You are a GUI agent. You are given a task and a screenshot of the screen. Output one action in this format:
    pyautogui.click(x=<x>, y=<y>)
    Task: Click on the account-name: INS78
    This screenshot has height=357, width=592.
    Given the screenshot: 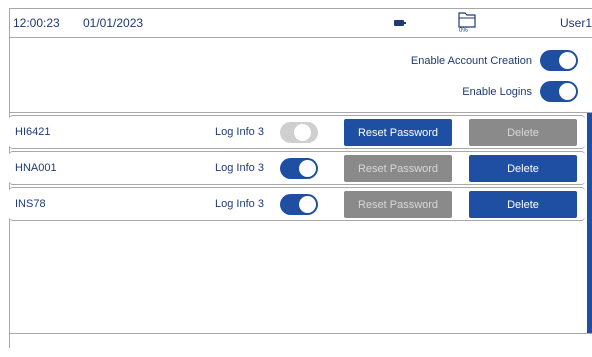 What is the action you would take?
    pyautogui.click(x=30, y=204)
    